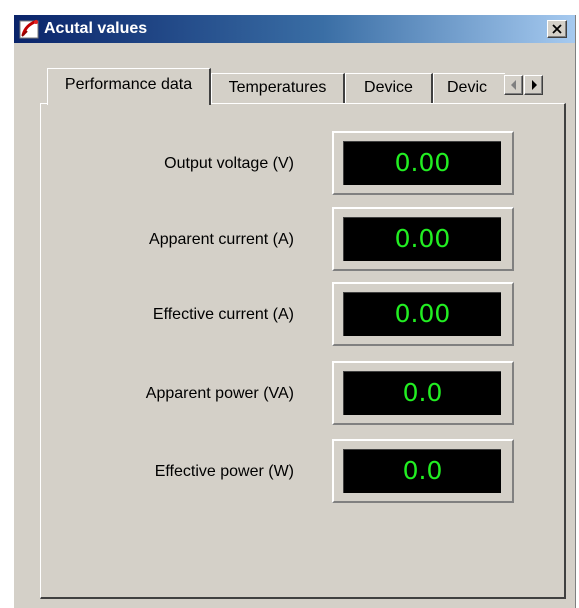  I want to click on chevron-right-icon, so click(534, 85).